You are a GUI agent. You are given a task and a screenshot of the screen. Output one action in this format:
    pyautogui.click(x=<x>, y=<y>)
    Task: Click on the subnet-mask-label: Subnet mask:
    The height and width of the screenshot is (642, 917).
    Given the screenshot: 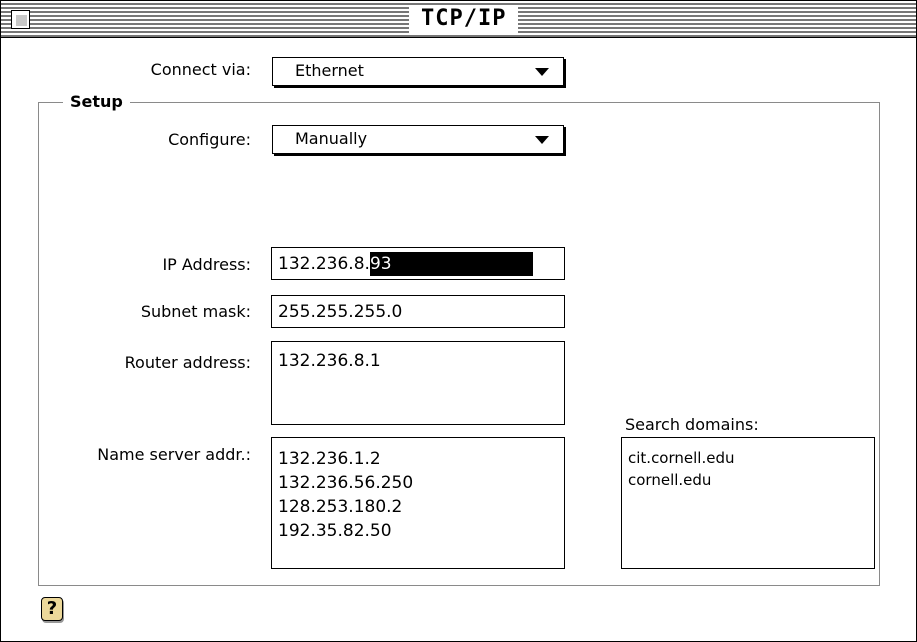 What is the action you would take?
    pyautogui.click(x=195, y=311)
    